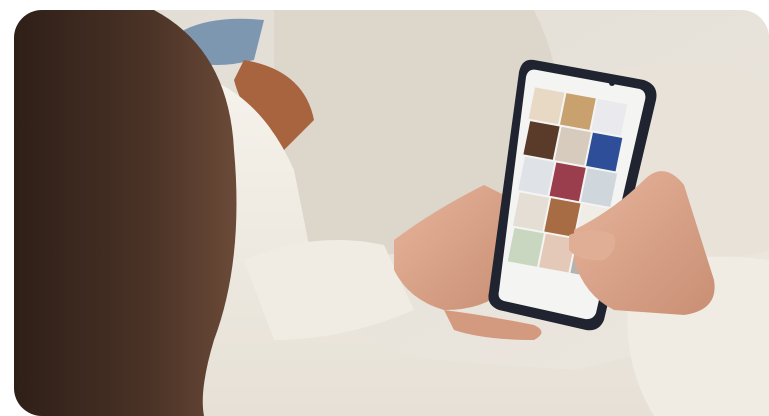 The height and width of the screenshot is (416, 769). Describe the element at coordinates (612, 83) in the screenshot. I see `camera-notch` at that location.